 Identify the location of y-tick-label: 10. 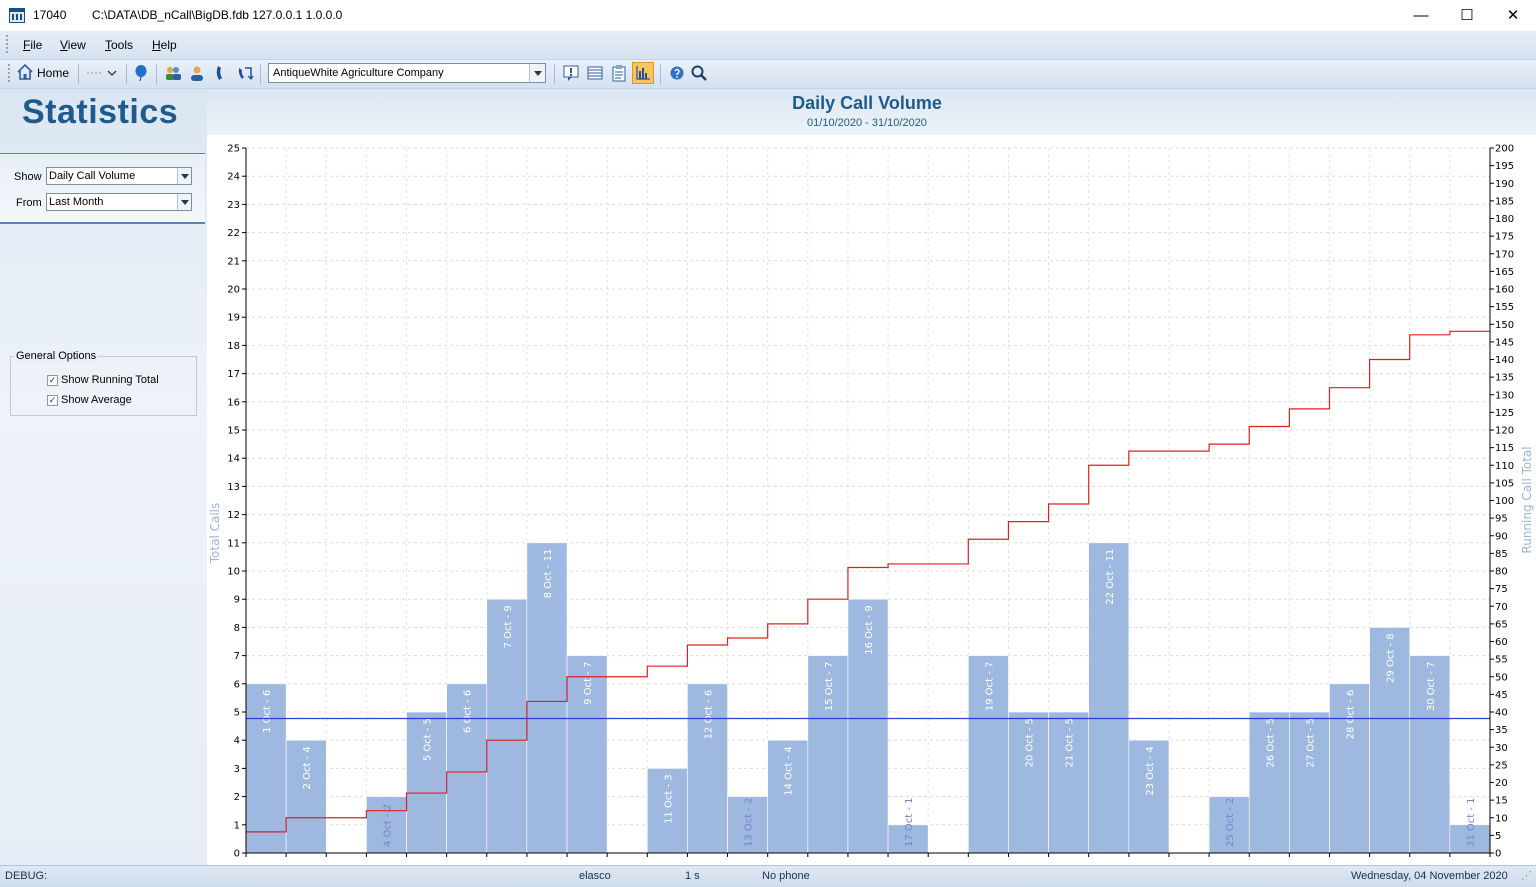
(233, 572).